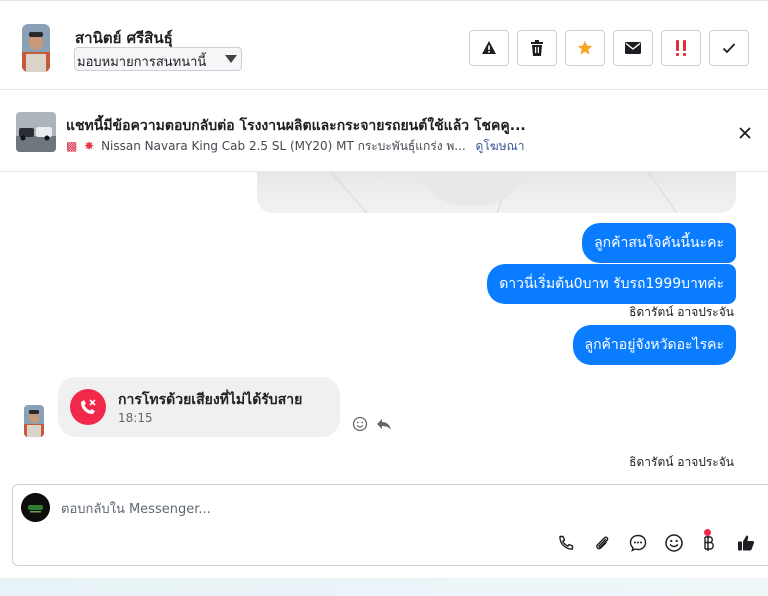 The width and height of the screenshot is (768, 596). I want to click on assign-conversation-select: มอบหมายการสนทนานี้, so click(158, 59).